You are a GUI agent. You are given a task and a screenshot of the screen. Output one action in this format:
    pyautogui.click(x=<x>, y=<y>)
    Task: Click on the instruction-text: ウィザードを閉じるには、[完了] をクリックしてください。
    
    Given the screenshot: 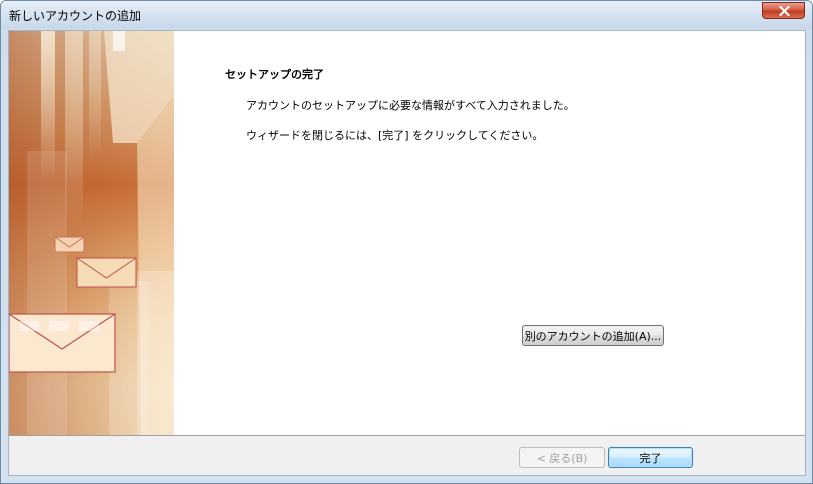 What is the action you would take?
    pyautogui.click(x=395, y=135)
    